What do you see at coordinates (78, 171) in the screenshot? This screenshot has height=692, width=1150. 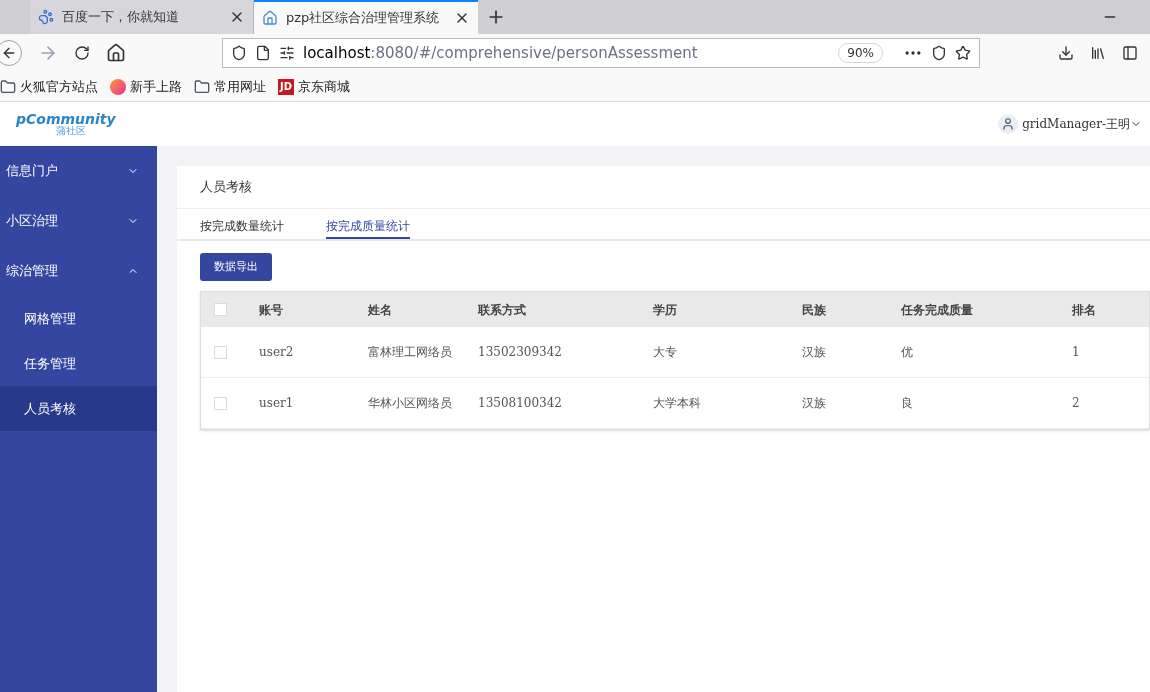 I see `menu-group: 信息门户` at bounding box center [78, 171].